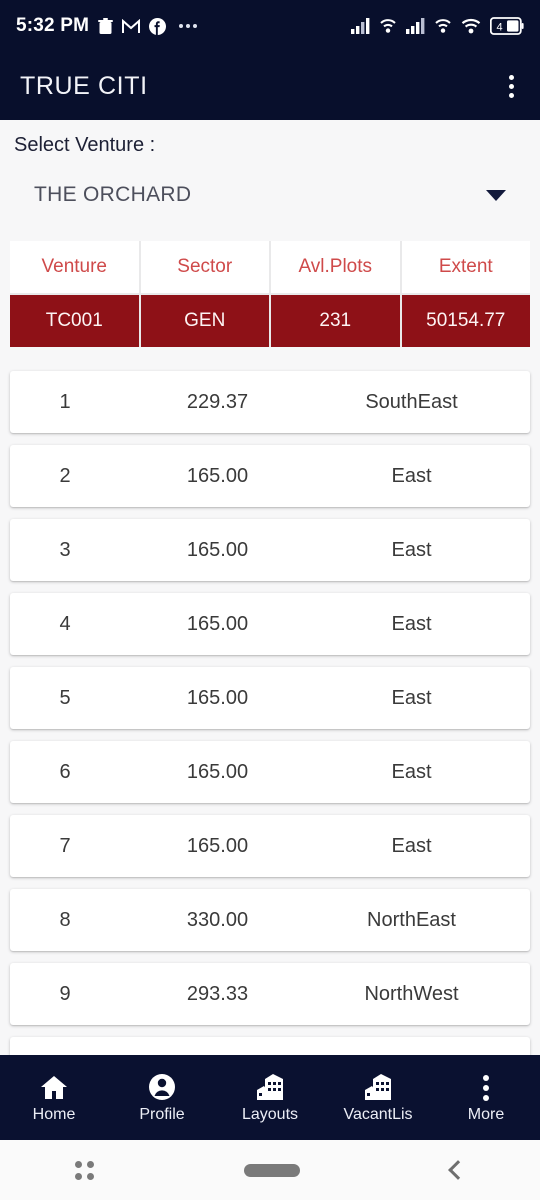 The height and width of the screenshot is (1200, 540). I want to click on plot-extent: 293.33, so click(217, 993).